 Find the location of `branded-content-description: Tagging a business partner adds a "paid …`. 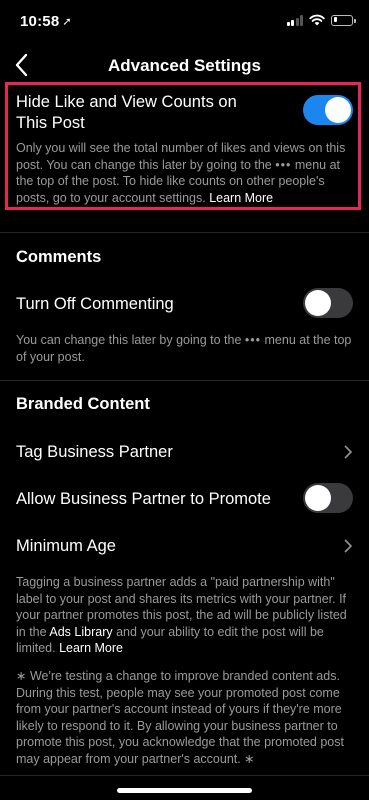

branded-content-description: Tagging a business partner adds a "paid … is located at coordinates (181, 615).